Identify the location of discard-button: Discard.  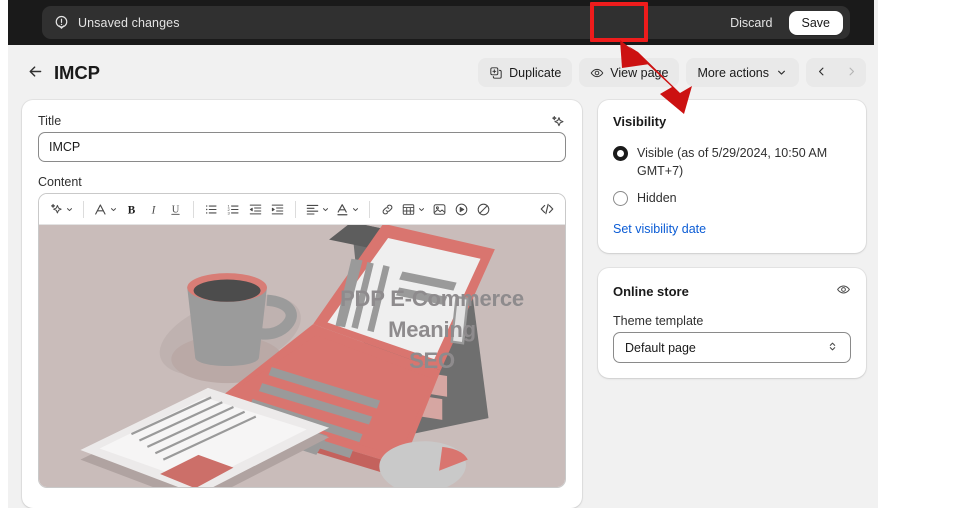
(751, 23).